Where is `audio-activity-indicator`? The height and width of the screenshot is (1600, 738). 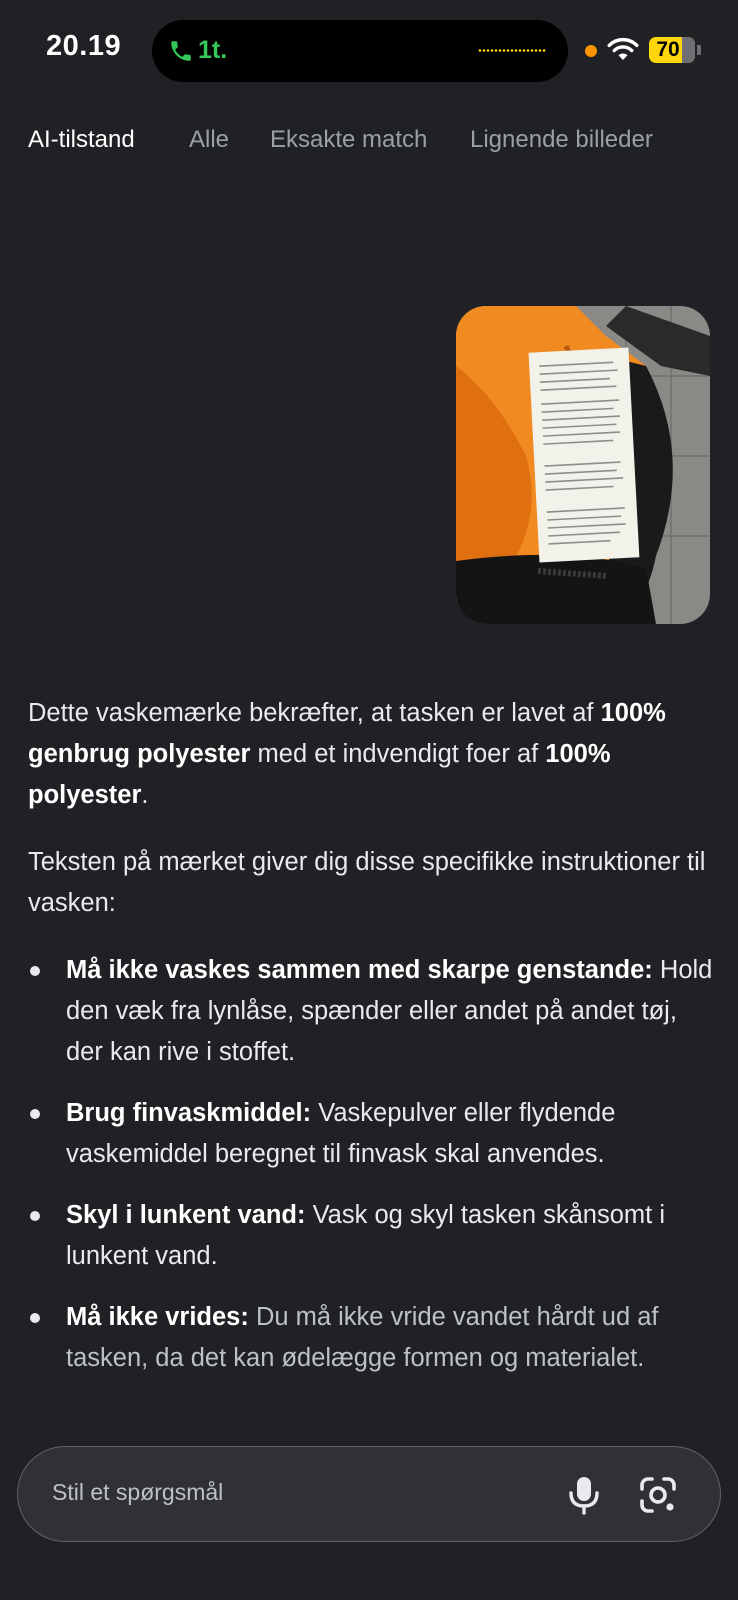
audio-activity-indicator is located at coordinates (512, 50).